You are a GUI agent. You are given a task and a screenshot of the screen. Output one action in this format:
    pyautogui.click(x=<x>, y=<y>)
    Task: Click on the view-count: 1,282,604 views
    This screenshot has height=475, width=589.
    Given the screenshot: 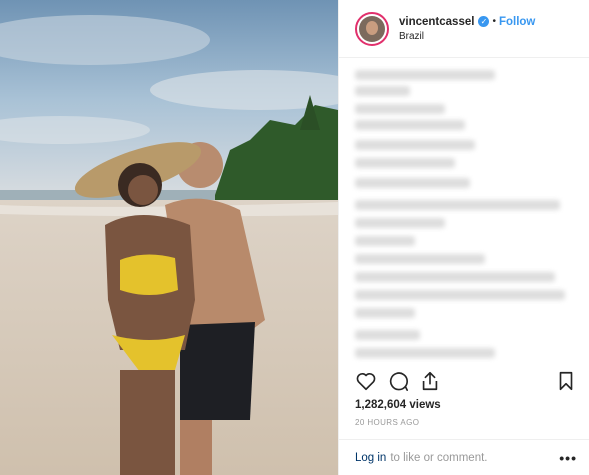 What is the action you would take?
    pyautogui.click(x=398, y=405)
    